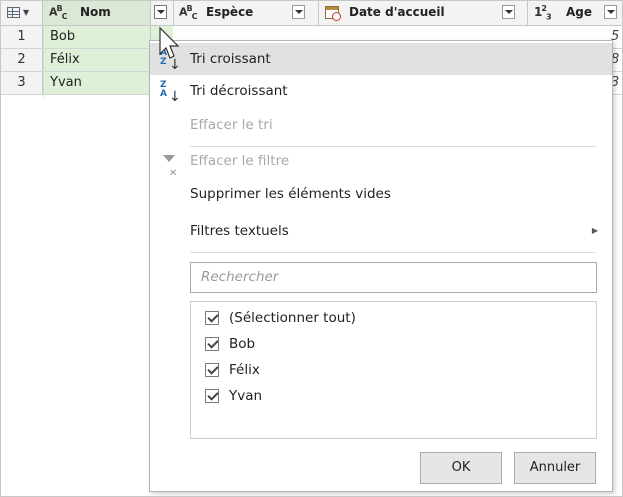 The image size is (623, 497). What do you see at coordinates (461, 468) in the screenshot?
I see `ok-button: OK` at bounding box center [461, 468].